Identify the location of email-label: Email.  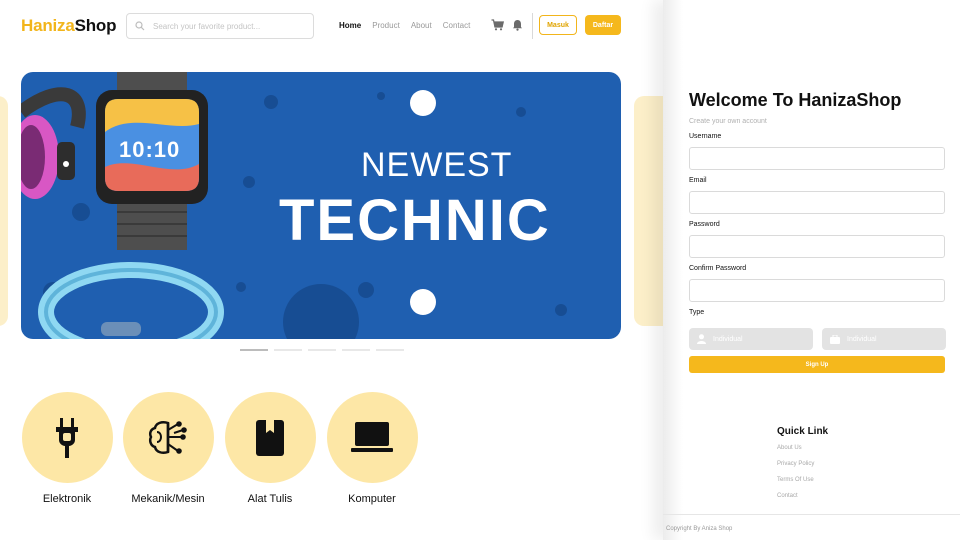
(698, 180).